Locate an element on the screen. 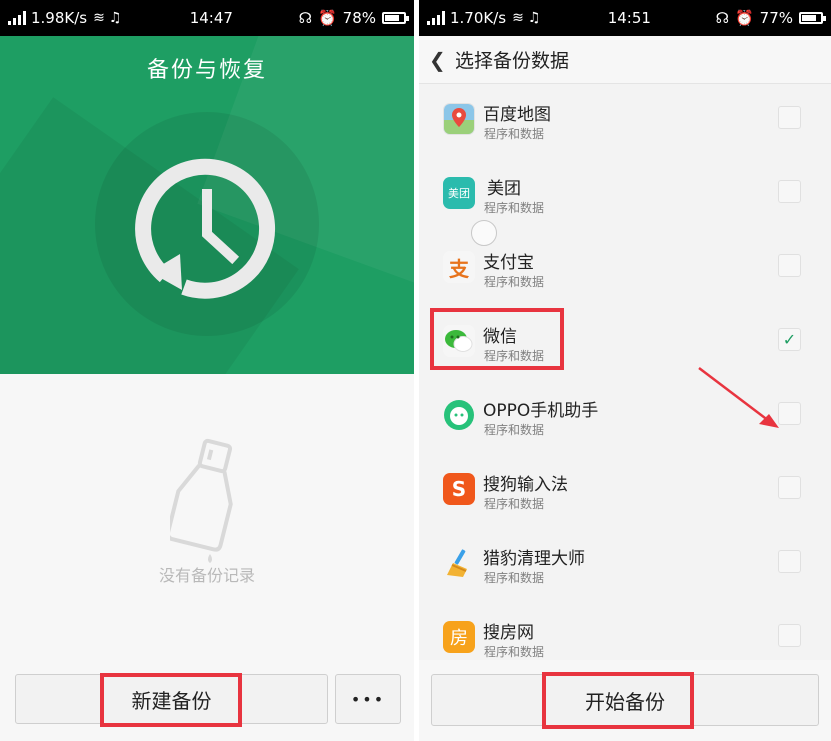 This screenshot has height=741, width=831. app-name: 搜房网 is located at coordinates (508, 633).